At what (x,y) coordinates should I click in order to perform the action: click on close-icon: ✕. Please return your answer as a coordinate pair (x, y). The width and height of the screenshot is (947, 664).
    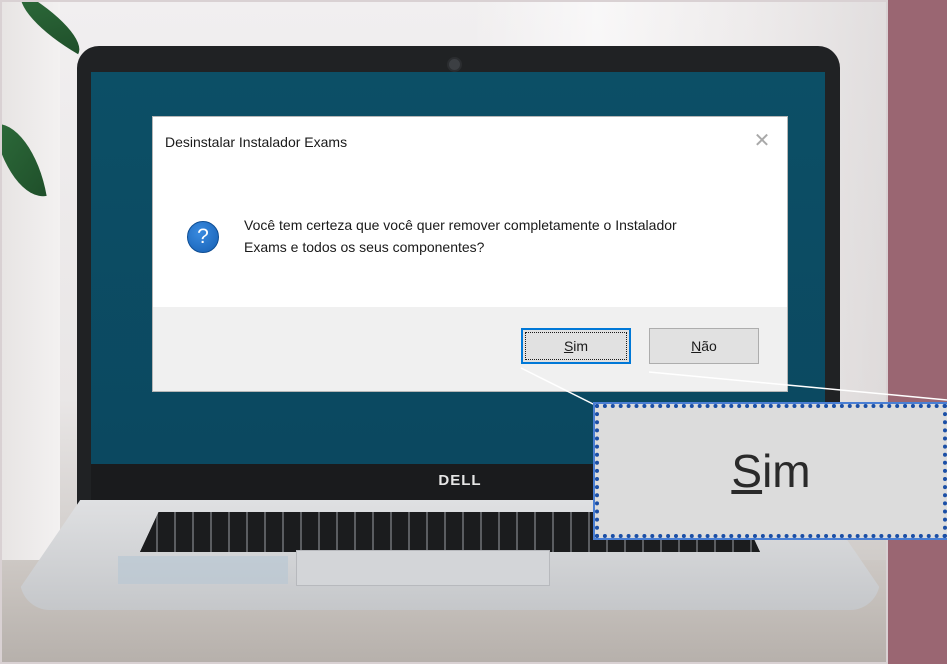
    Looking at the image, I should click on (762, 140).